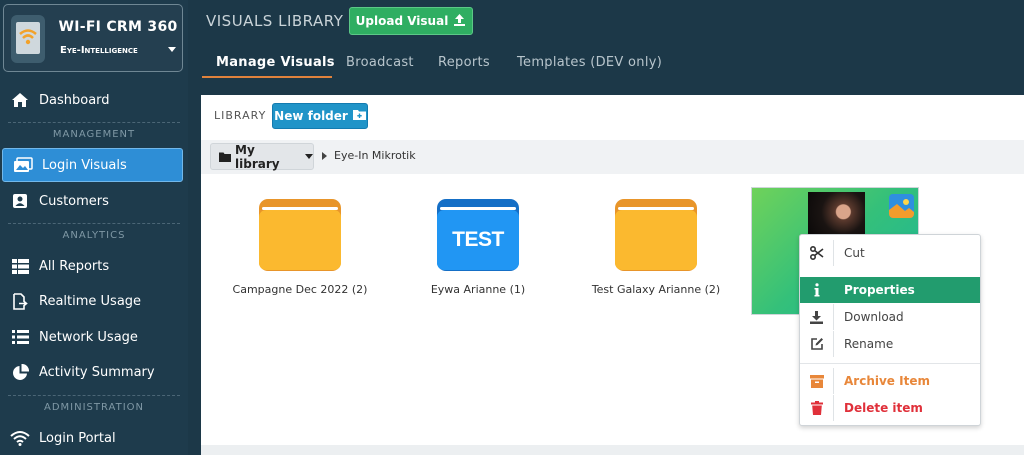 This screenshot has width=1024, height=455. Describe the element at coordinates (94, 407) in the screenshot. I see `sidebar-section-administration: ADMINISTRATION` at that location.